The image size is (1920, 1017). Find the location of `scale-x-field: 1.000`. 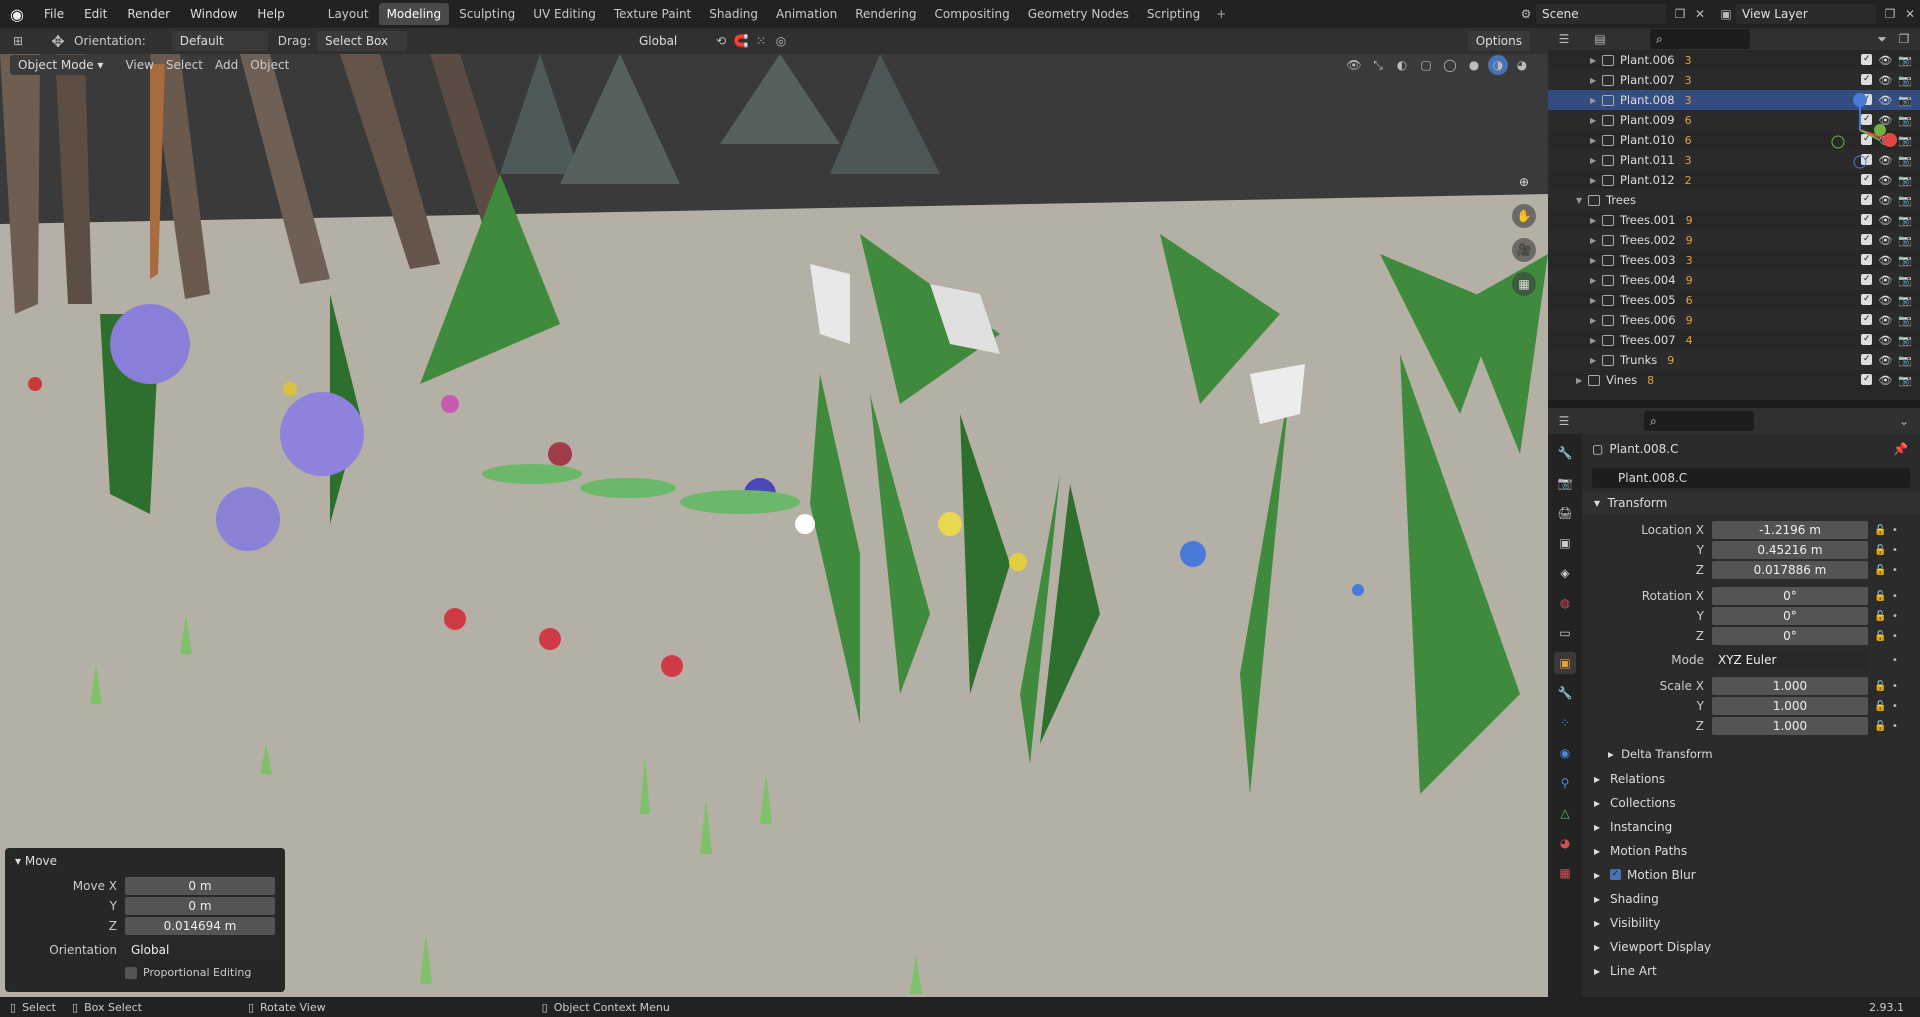

scale-x-field: 1.000 is located at coordinates (1790, 686).